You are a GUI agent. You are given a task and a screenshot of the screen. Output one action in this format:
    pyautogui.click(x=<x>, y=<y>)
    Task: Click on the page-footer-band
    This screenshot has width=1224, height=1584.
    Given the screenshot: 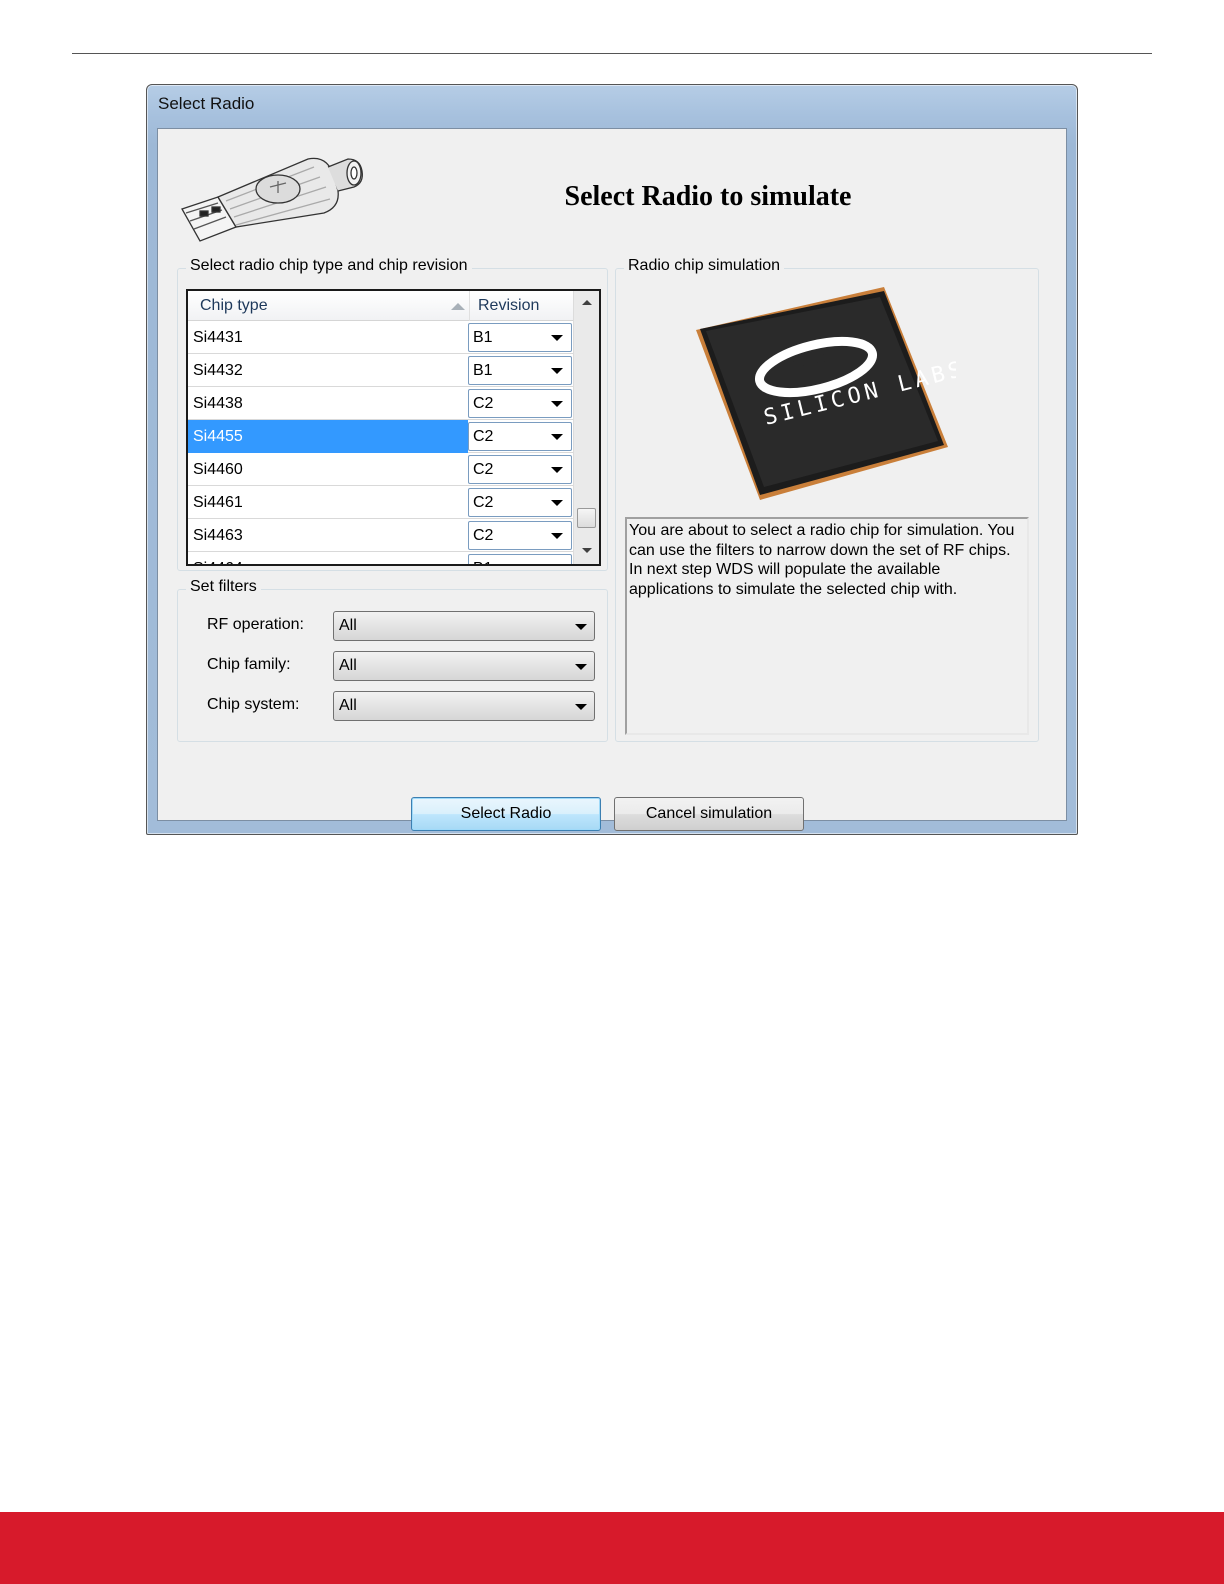 What is the action you would take?
    pyautogui.click(x=612, y=1548)
    